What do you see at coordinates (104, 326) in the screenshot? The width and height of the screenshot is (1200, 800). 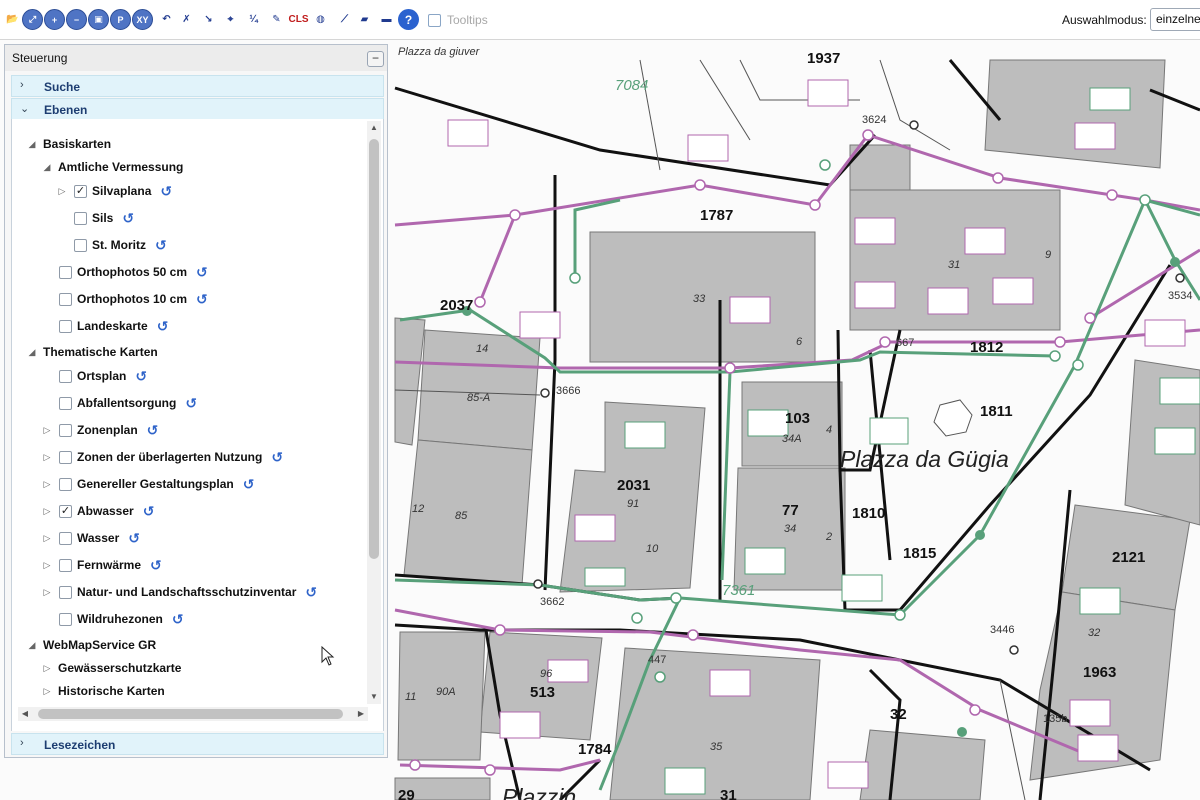 I see `layer-item-landeskarte: Landeskarte ↺` at bounding box center [104, 326].